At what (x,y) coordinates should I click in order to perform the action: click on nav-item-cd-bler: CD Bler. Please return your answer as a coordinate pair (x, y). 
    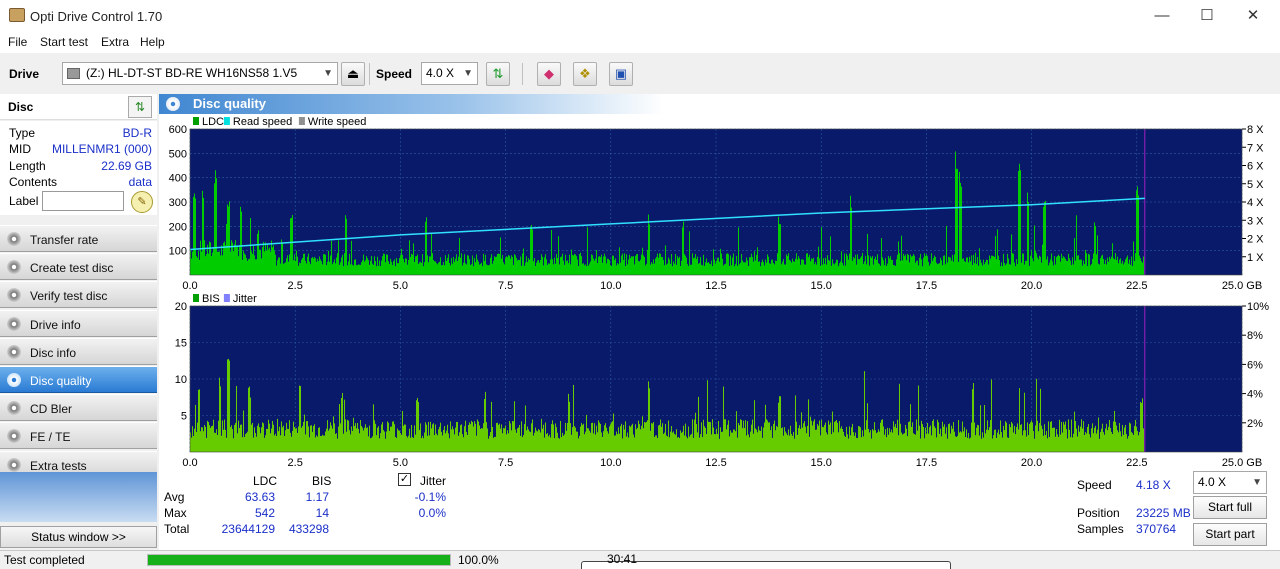
    Looking at the image, I should click on (78, 408).